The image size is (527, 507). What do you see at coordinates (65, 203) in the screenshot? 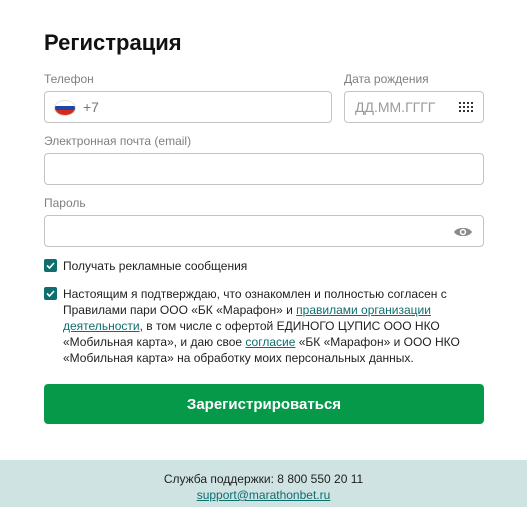
I see `password-label: Пароль` at bounding box center [65, 203].